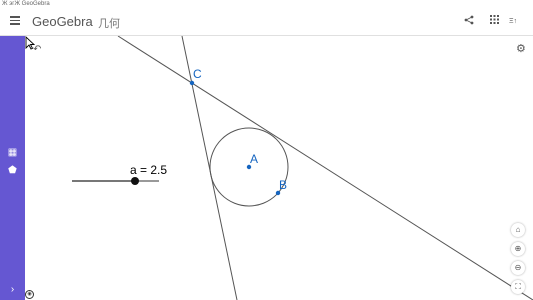 This screenshot has height=300, width=533. Describe the element at coordinates (521, 48) in the screenshot. I see `settings-icon: ⚙` at that location.